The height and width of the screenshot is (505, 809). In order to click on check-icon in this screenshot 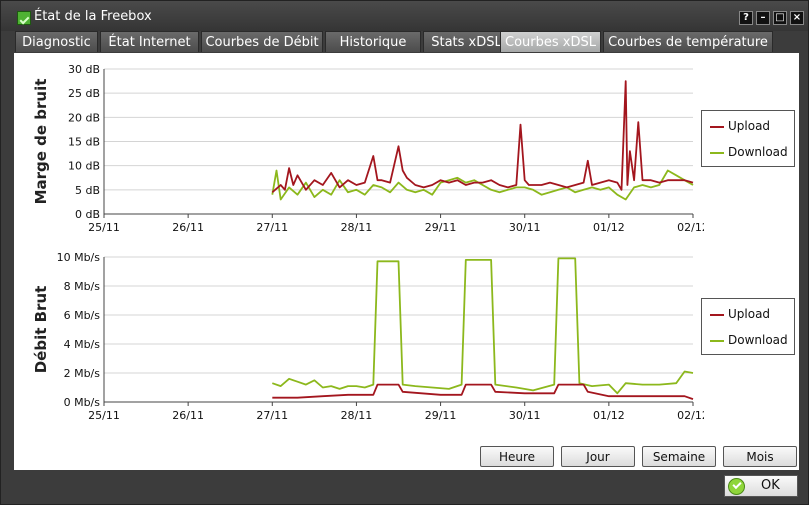, I will do `click(736, 486)`.